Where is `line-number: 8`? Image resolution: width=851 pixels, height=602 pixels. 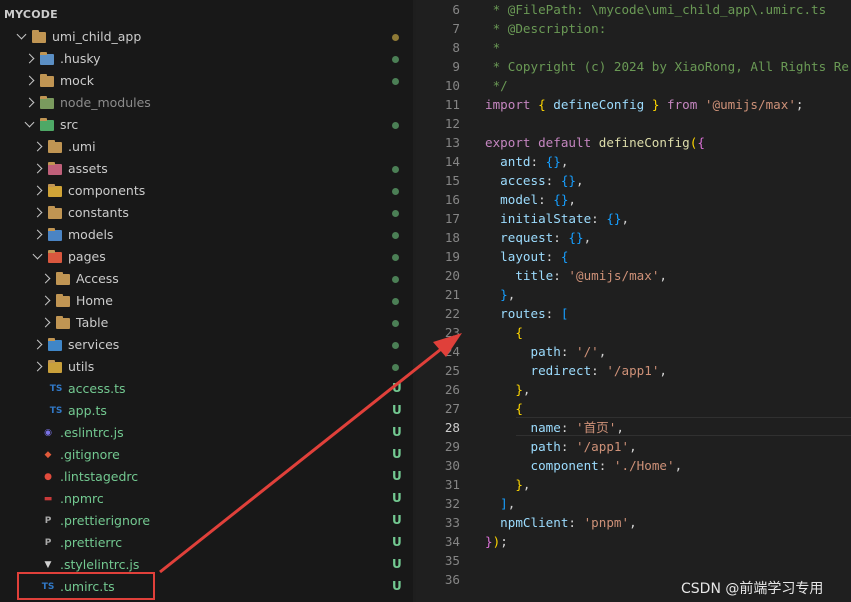 line-number: 8 is located at coordinates (456, 47).